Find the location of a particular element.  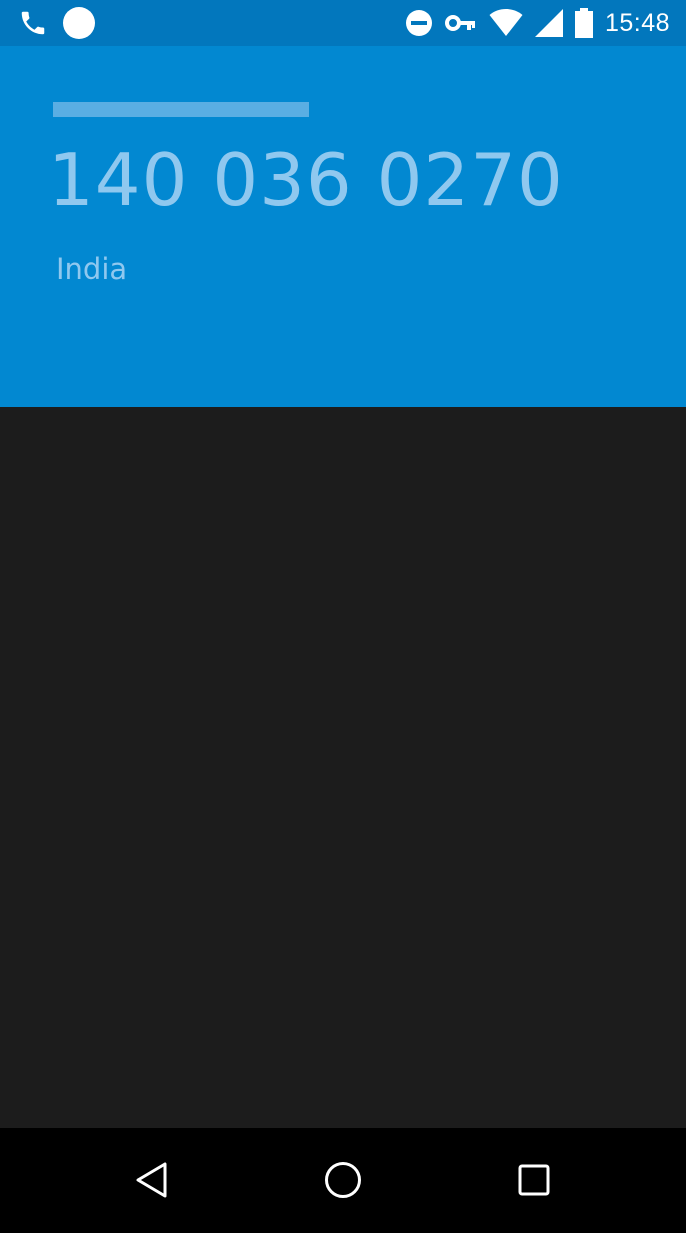

caller-phone-number: 140 036 0270 is located at coordinates (306, 180).